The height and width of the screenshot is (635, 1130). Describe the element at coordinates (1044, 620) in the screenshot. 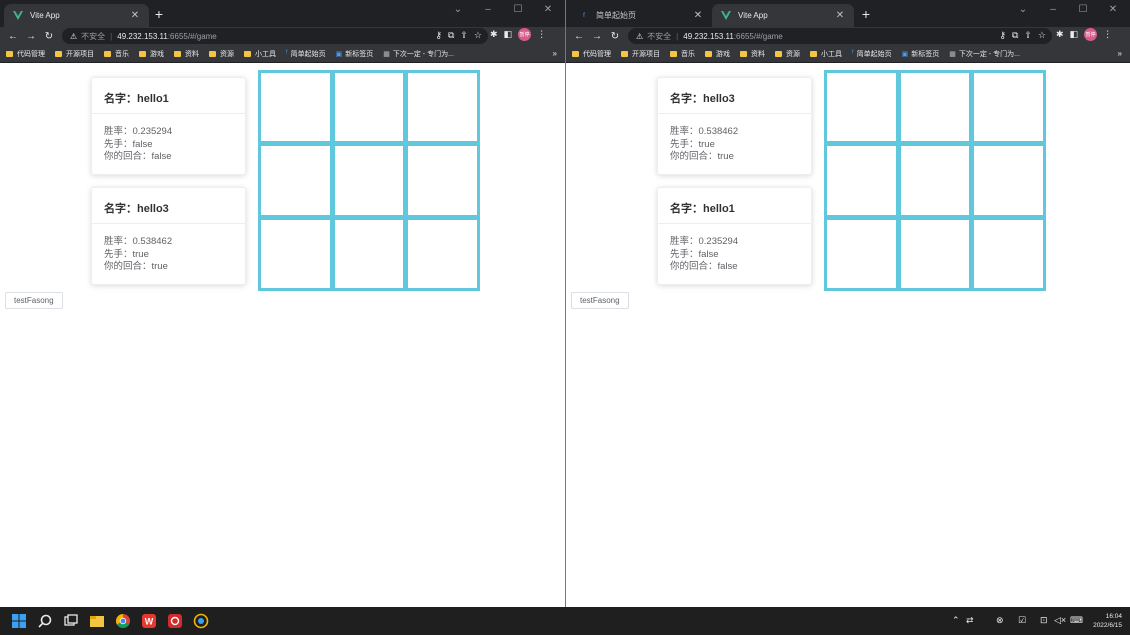

I see `display-icon: ⊡` at that location.